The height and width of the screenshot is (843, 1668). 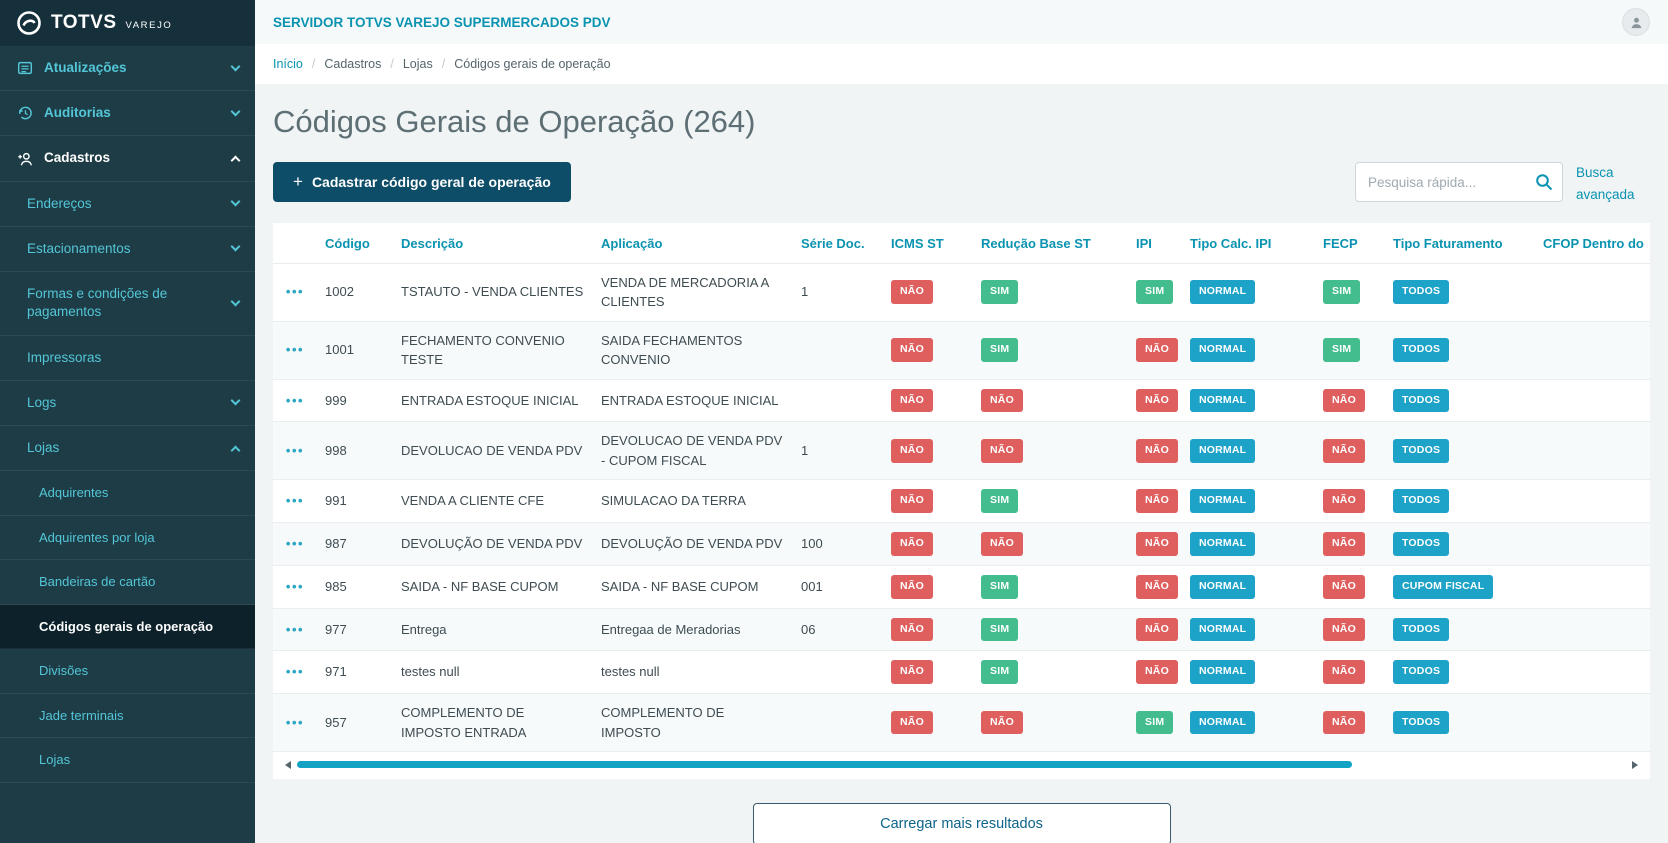 I want to click on column-header-codigo: Código, so click(x=355, y=243).